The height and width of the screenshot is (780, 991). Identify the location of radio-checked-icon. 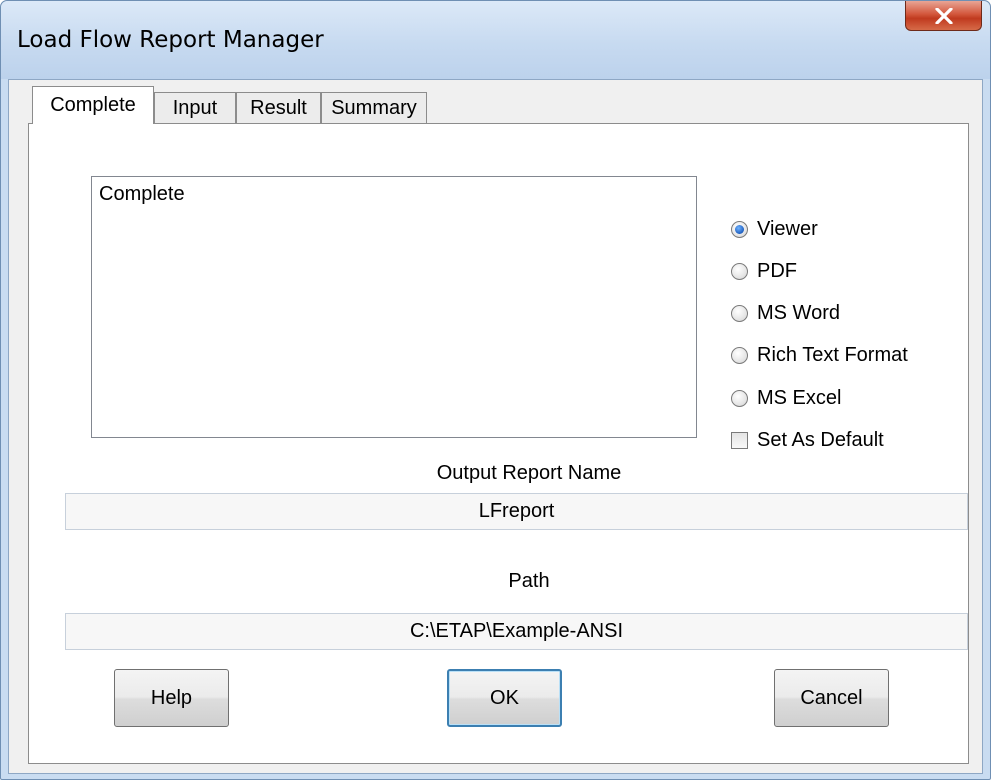
(739, 229).